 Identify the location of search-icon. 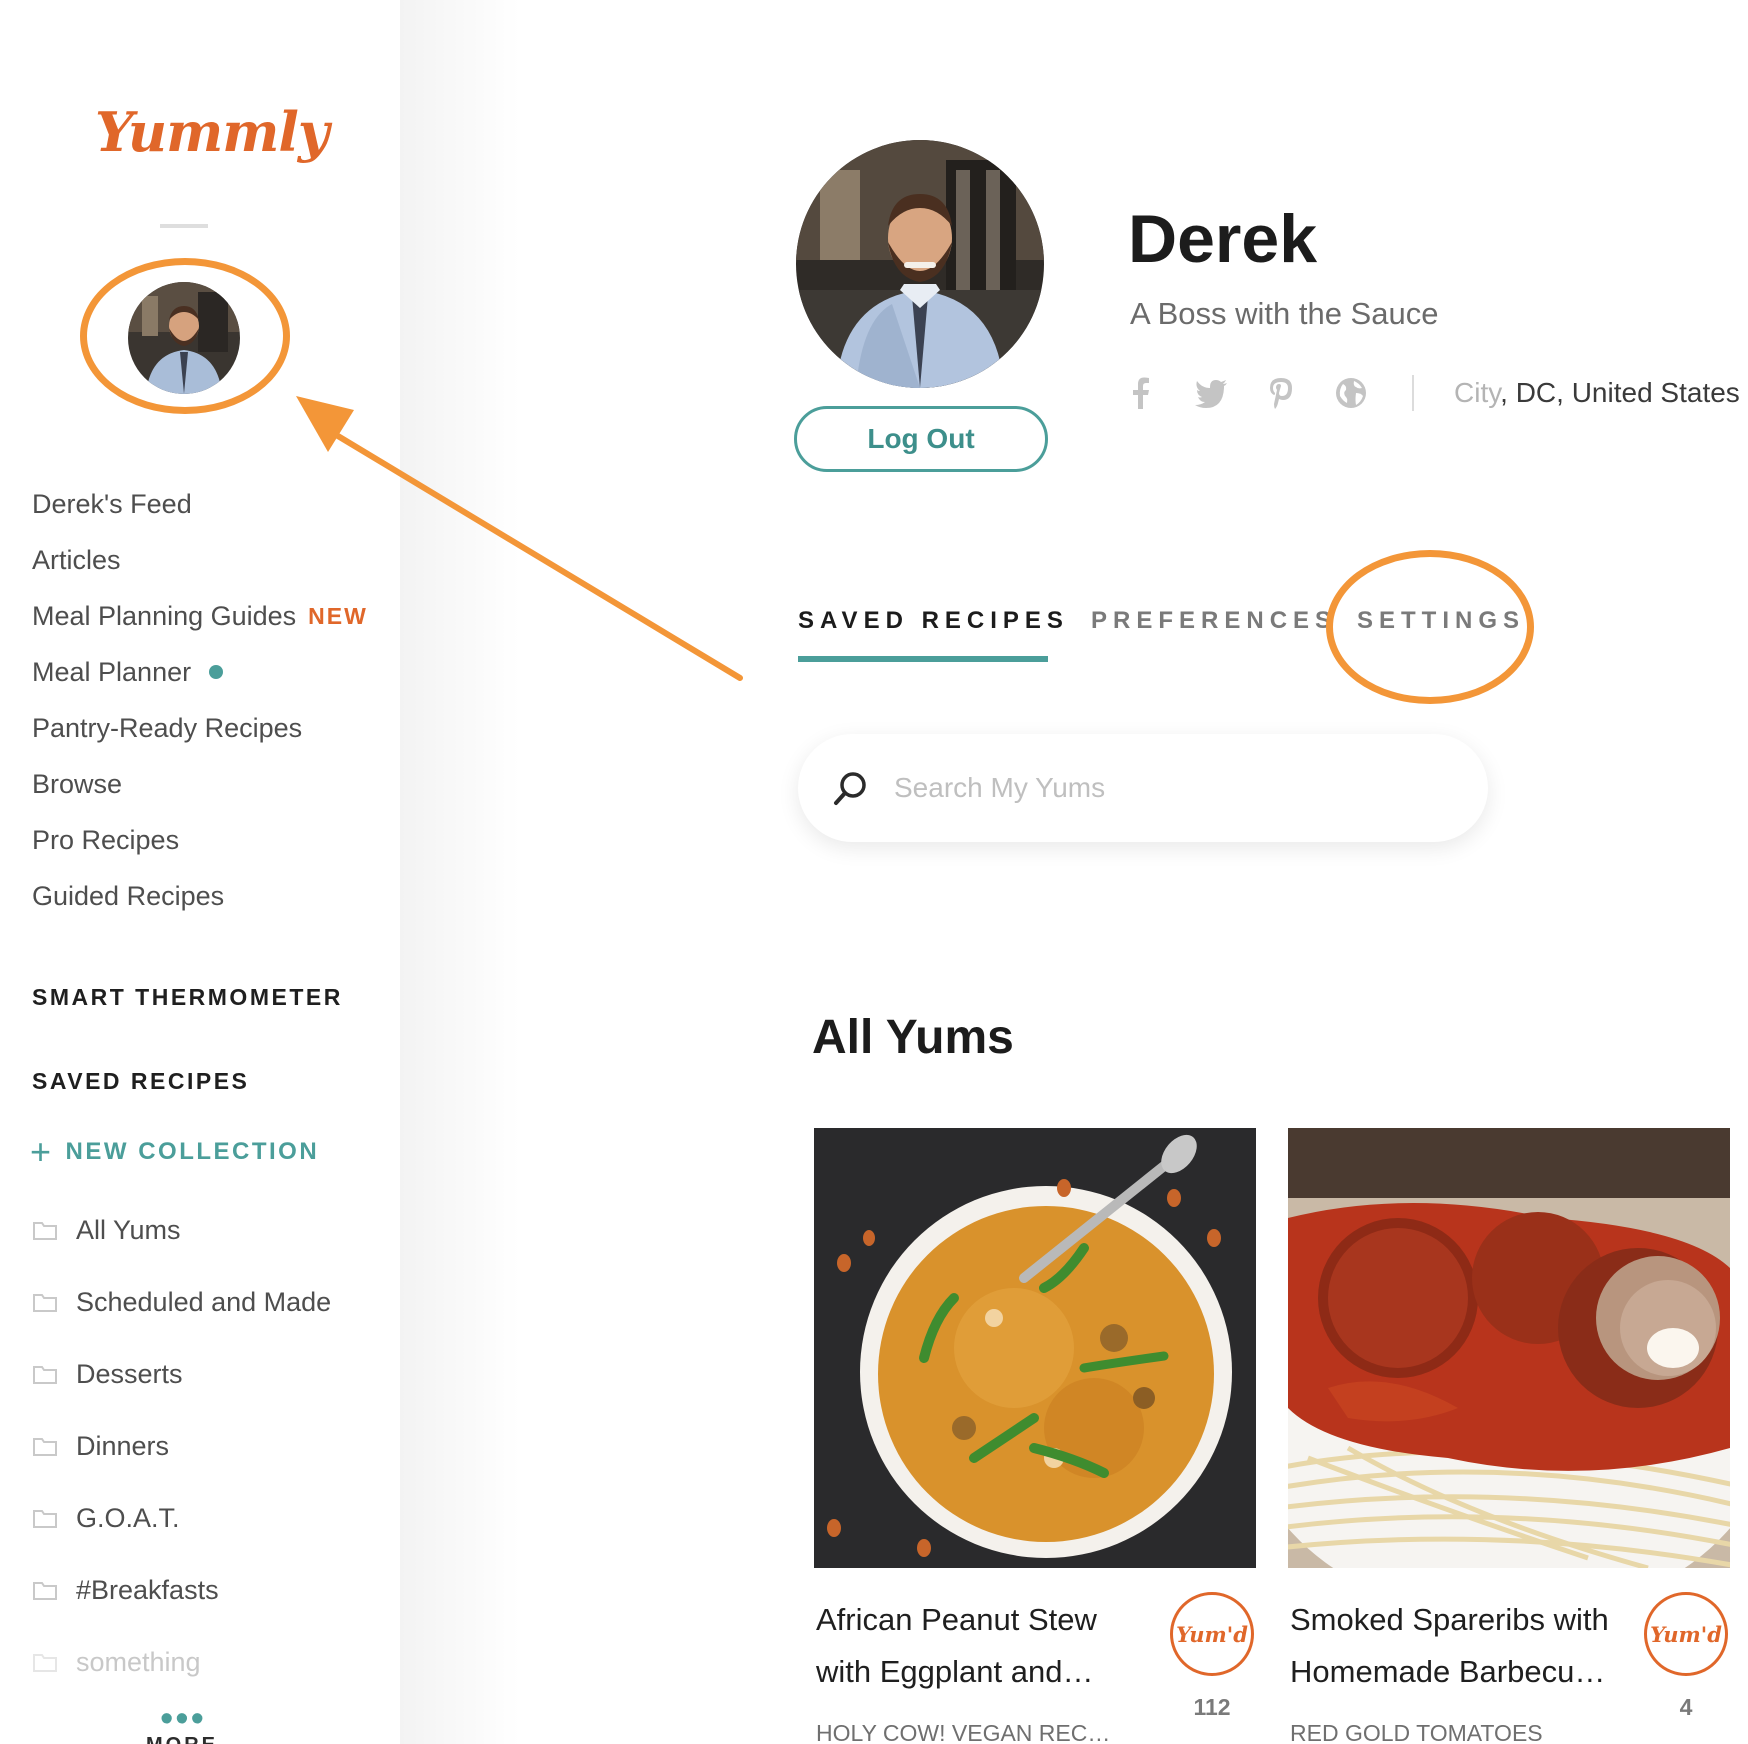
(850, 788).